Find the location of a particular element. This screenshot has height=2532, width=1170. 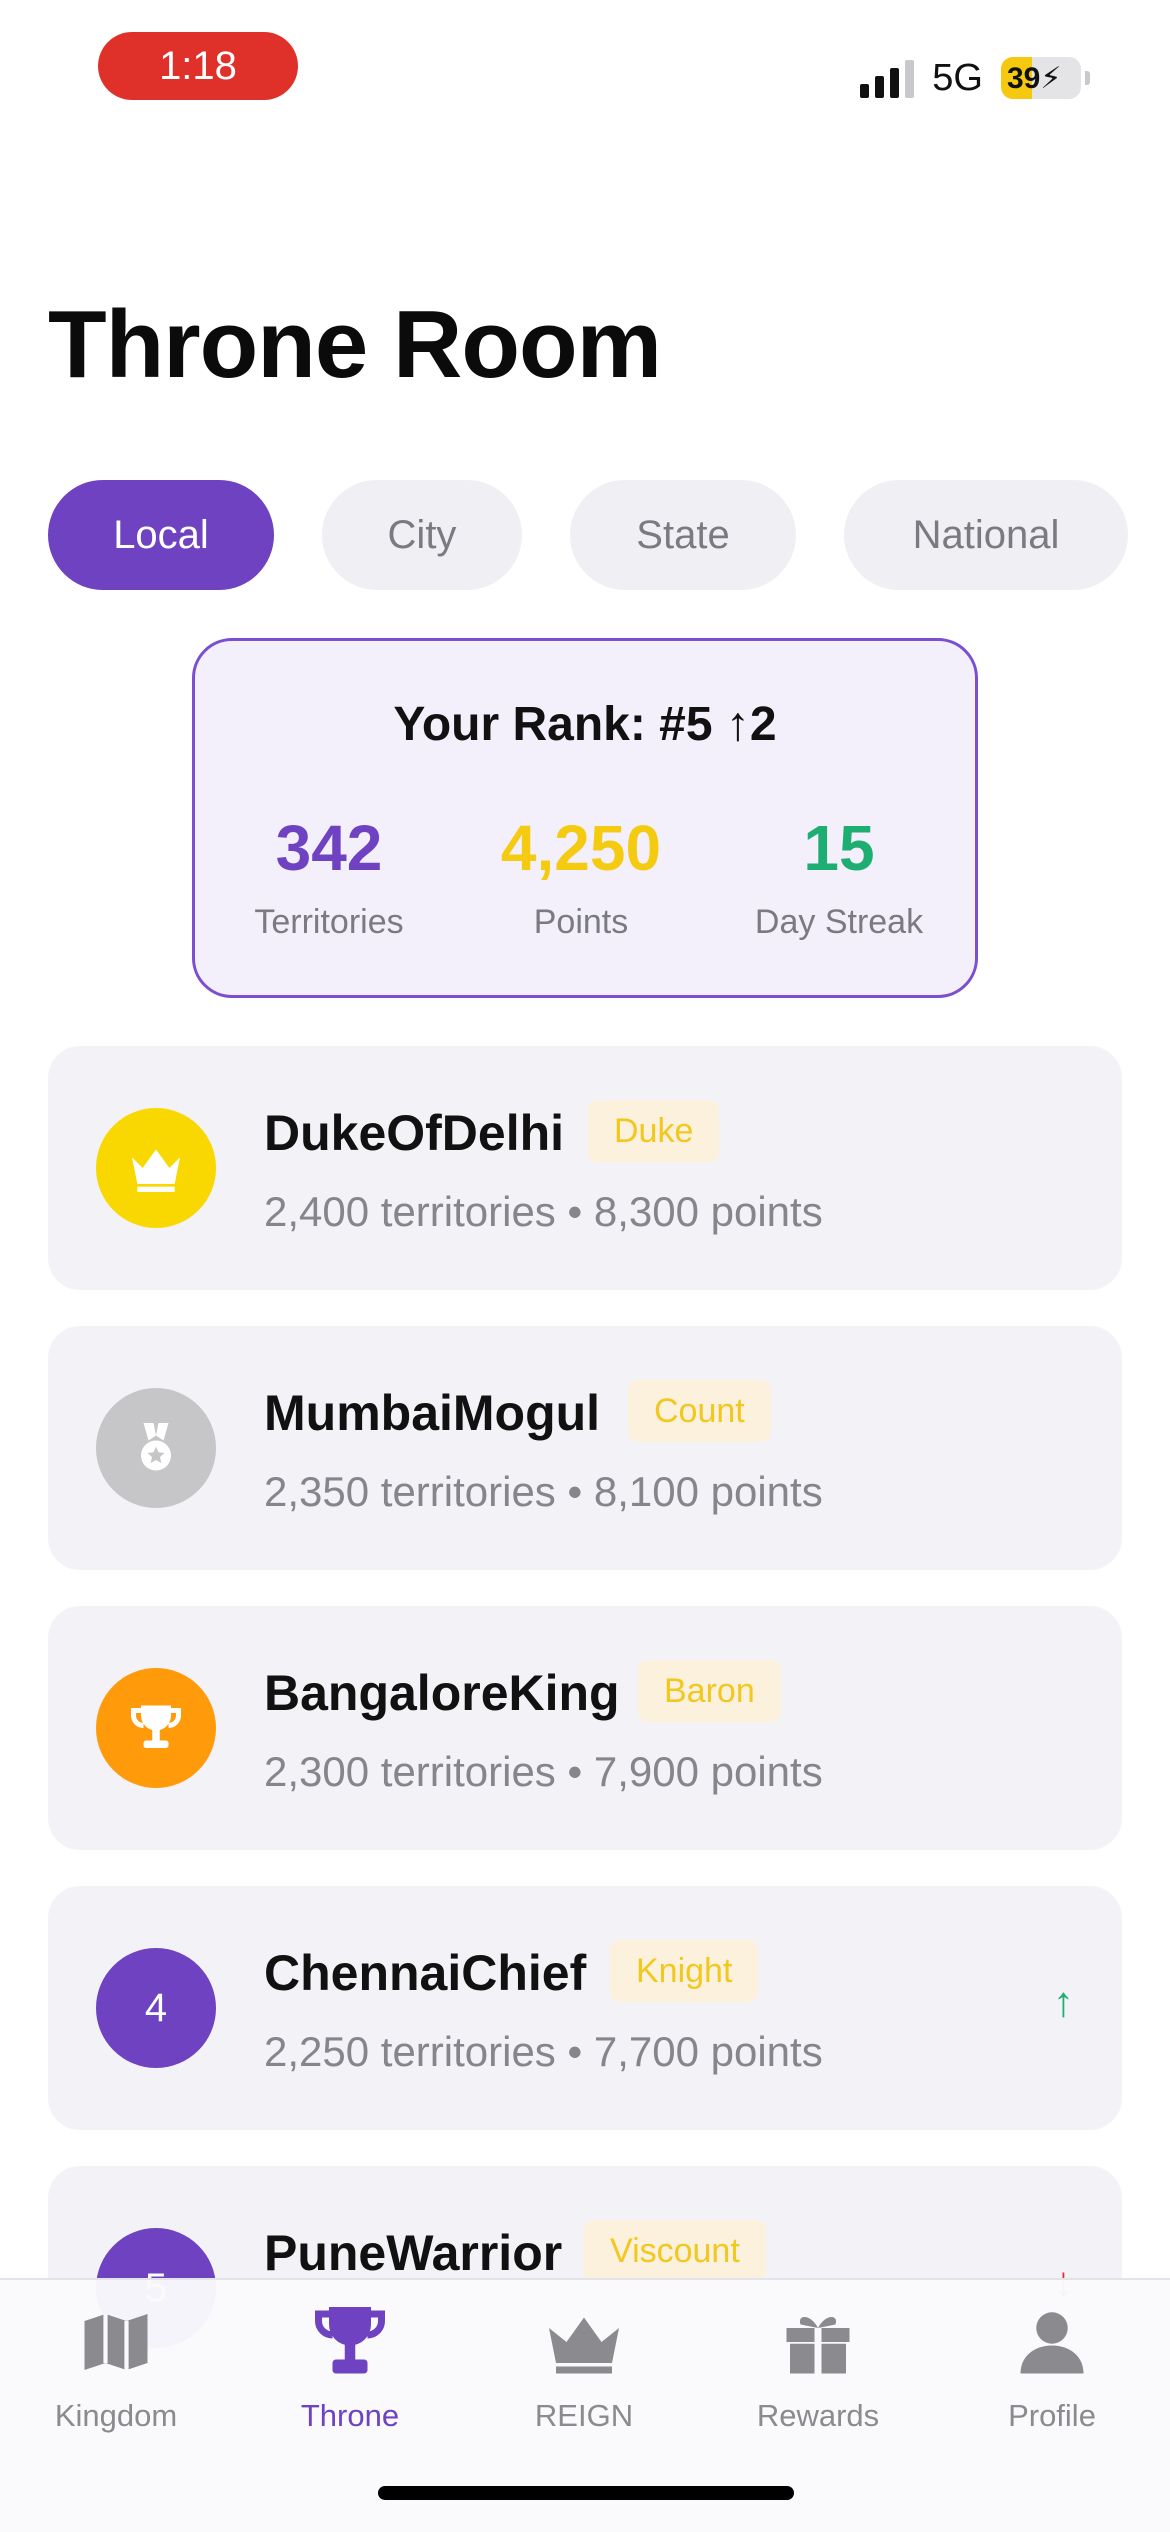

nav-profile: Profile is located at coordinates (1052, 2367).